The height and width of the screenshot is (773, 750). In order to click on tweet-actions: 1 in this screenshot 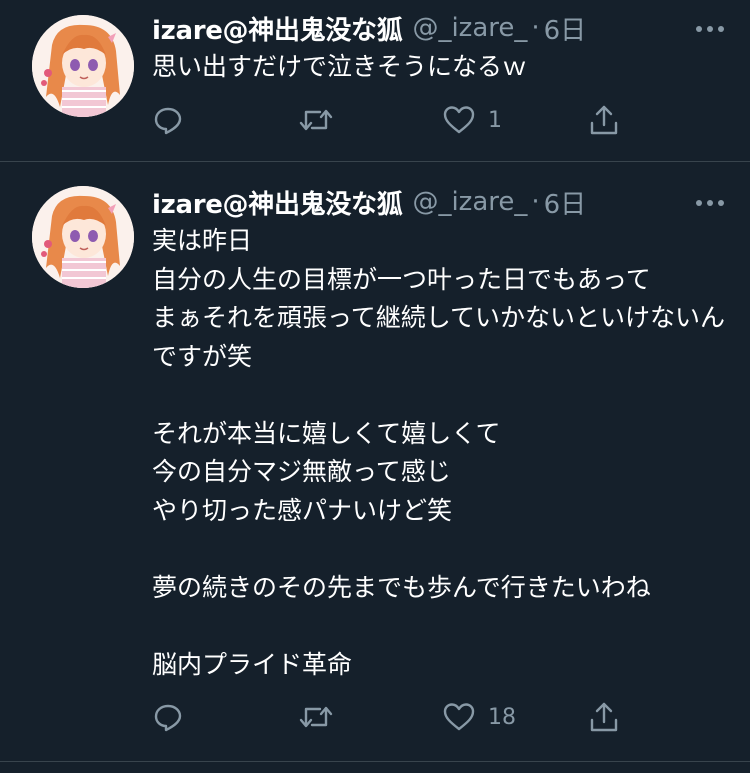, I will do `click(392, 120)`.